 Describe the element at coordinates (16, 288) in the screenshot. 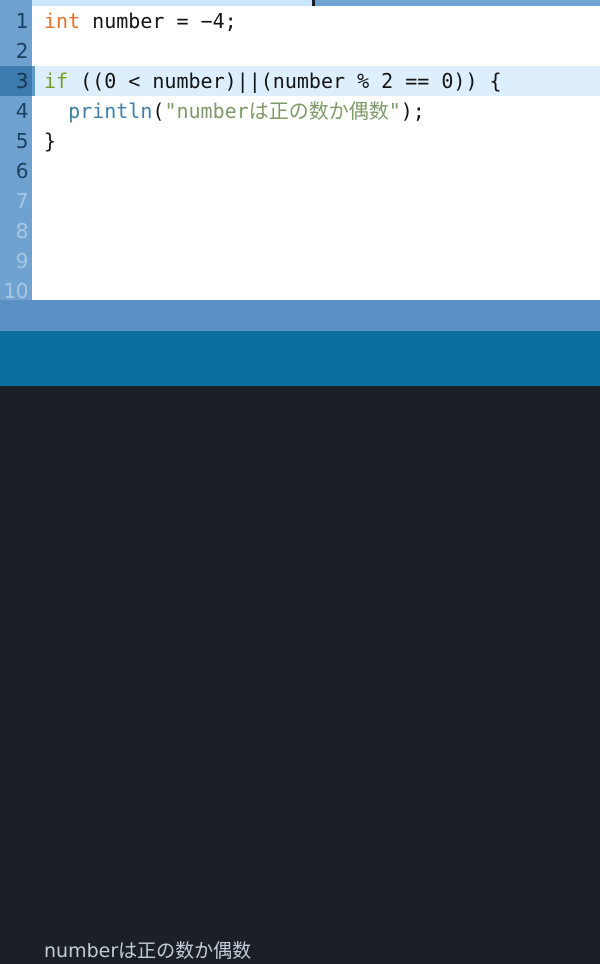

I see `line-number: 10` at that location.